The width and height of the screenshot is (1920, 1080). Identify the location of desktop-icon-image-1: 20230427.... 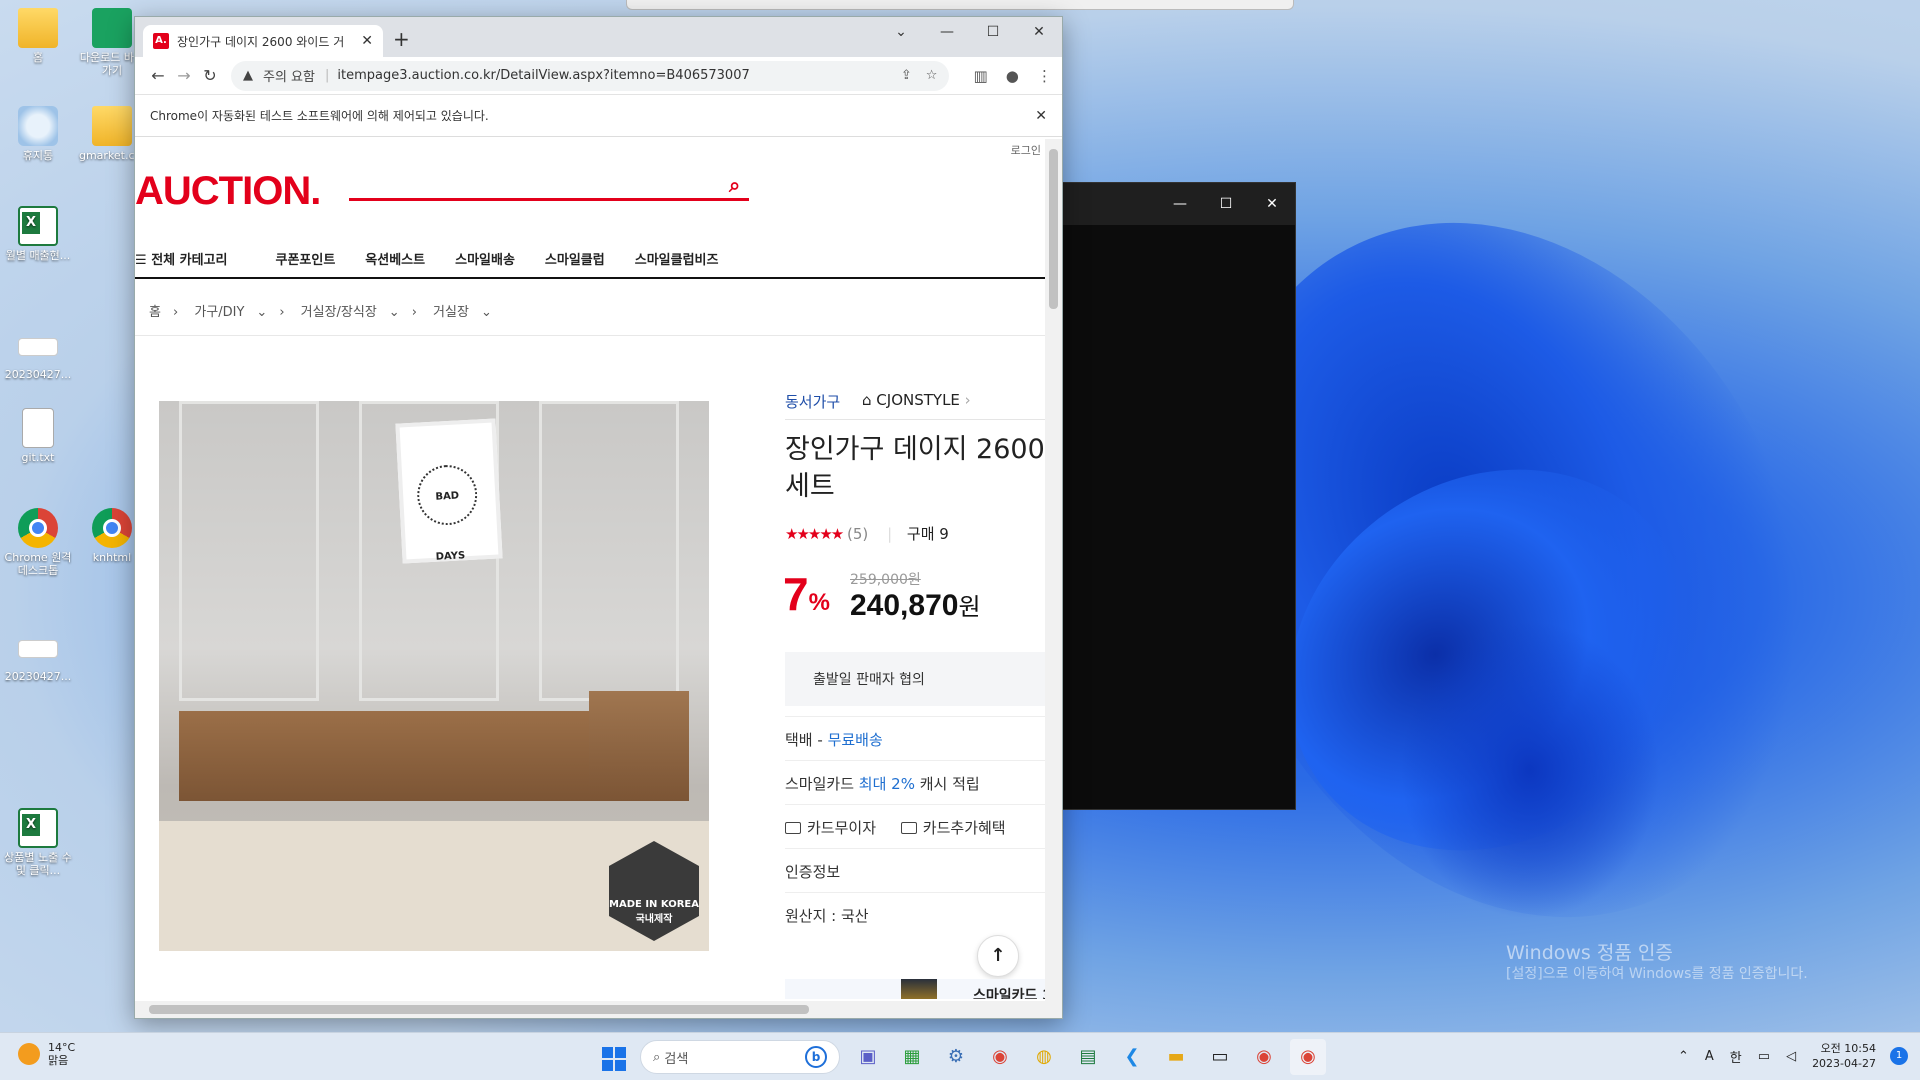
(38, 353).